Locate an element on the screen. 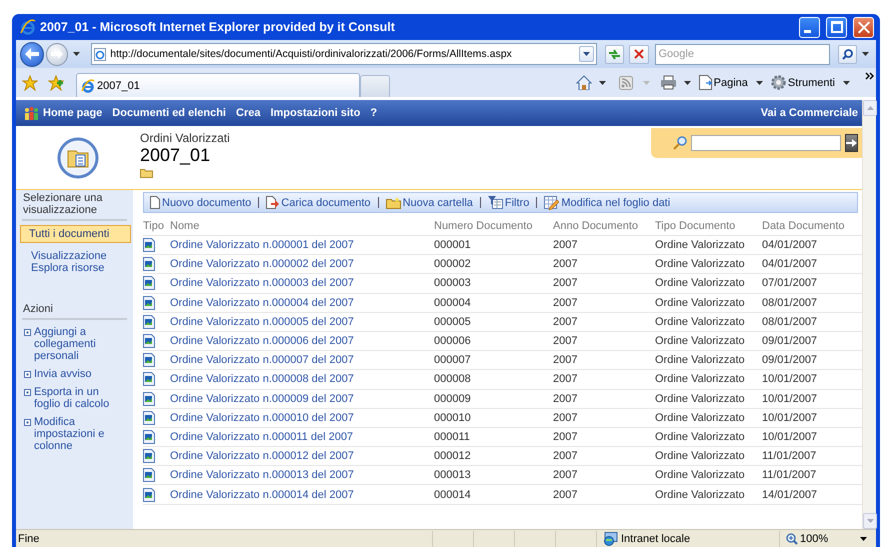 The height and width of the screenshot is (547, 893). dropdown-button is located at coordinates (586, 54).